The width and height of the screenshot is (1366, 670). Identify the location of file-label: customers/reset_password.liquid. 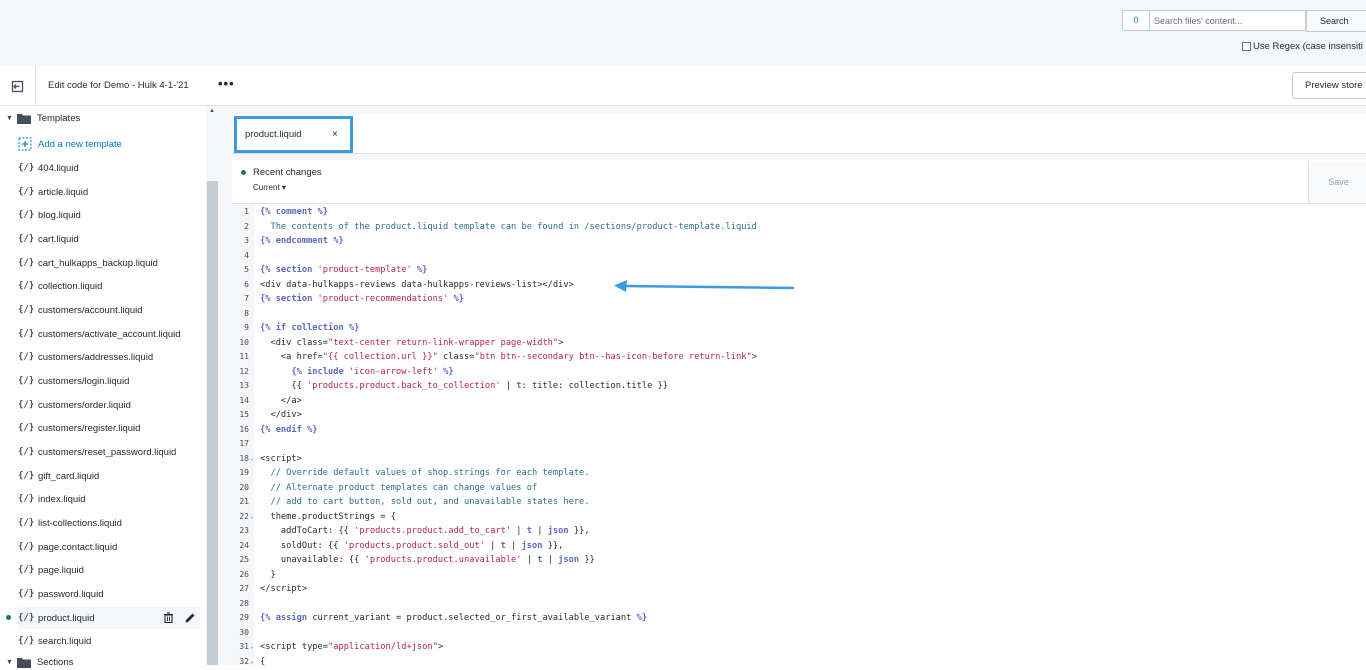
(107, 452).